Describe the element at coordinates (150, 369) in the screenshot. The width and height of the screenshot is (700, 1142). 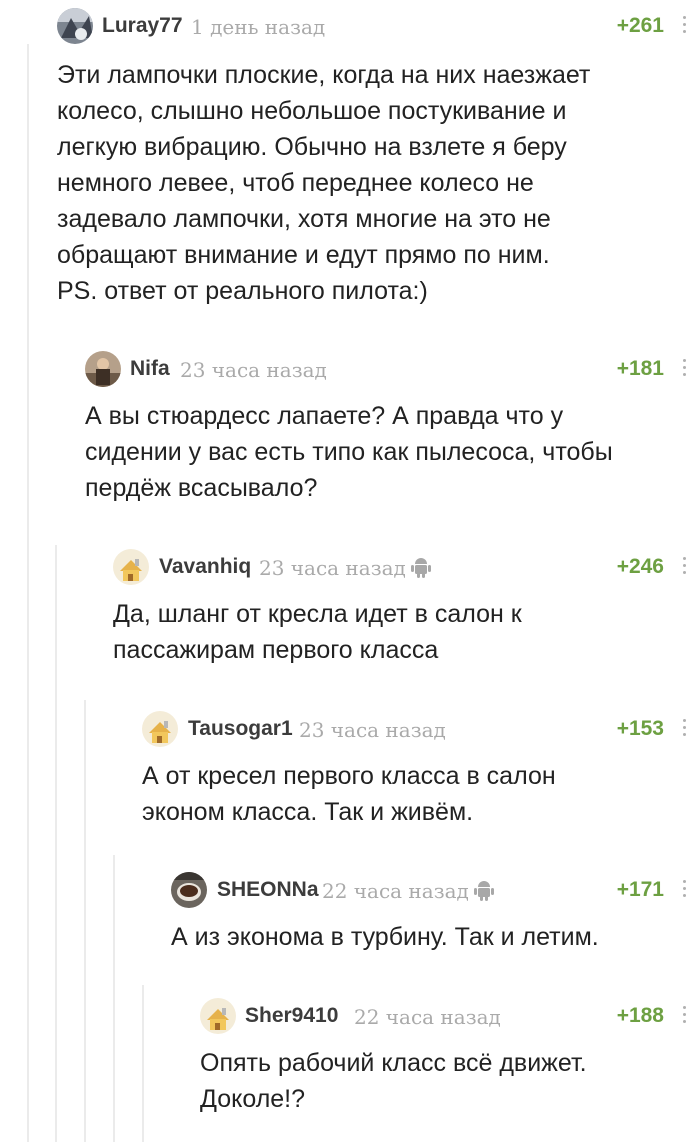
I see `username: Nifa` at that location.